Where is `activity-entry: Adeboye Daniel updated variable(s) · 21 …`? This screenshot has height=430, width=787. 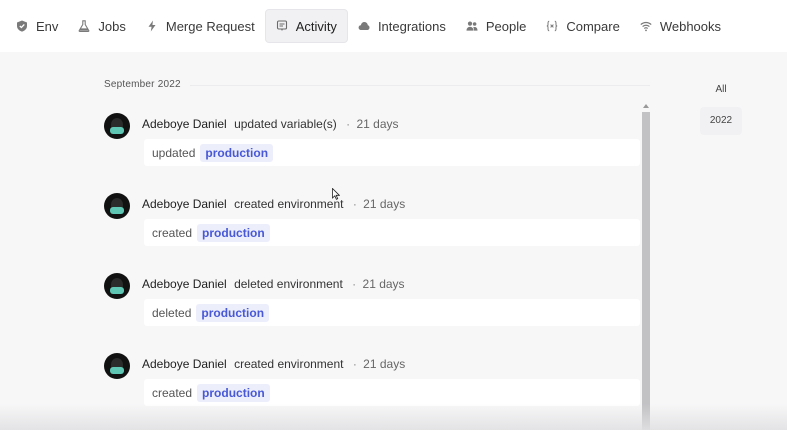 activity-entry: Adeboye Daniel updated variable(s) · 21 … is located at coordinates (372, 150).